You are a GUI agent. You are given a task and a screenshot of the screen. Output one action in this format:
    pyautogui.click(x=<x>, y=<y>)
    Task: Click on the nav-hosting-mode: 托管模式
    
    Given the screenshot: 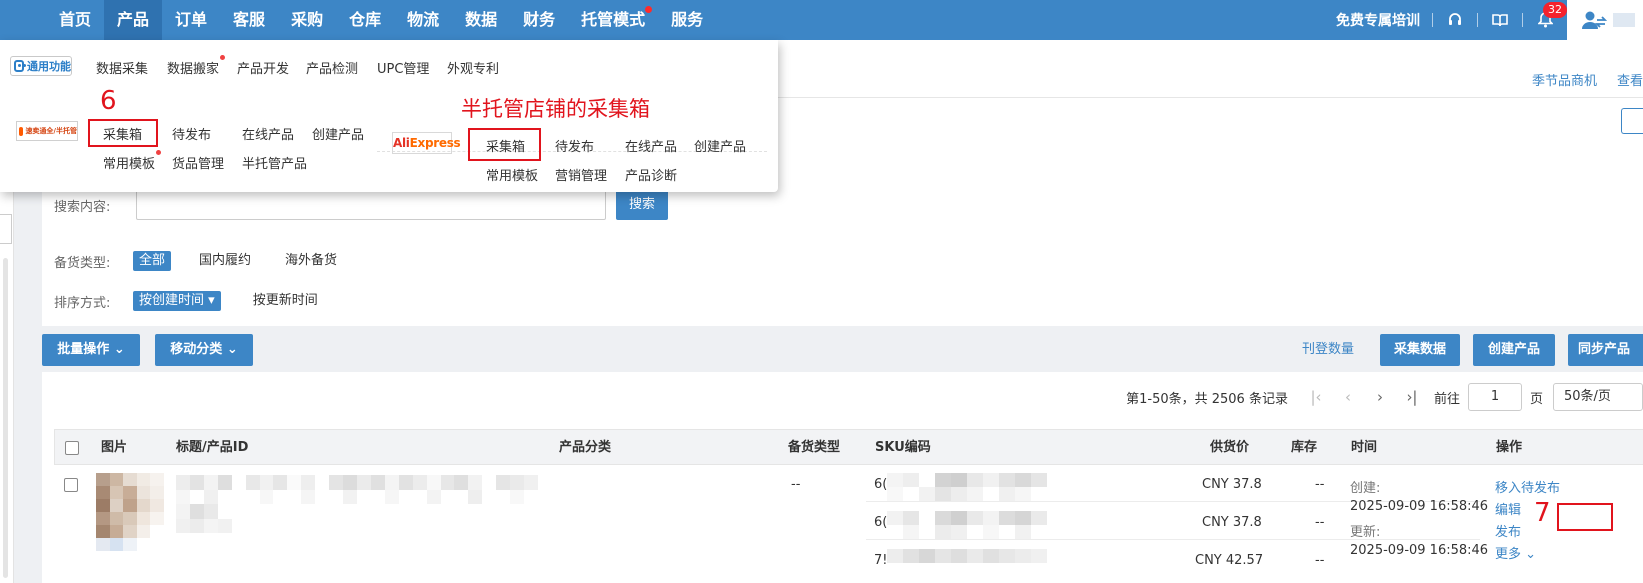 What is the action you would take?
    pyautogui.click(x=613, y=20)
    